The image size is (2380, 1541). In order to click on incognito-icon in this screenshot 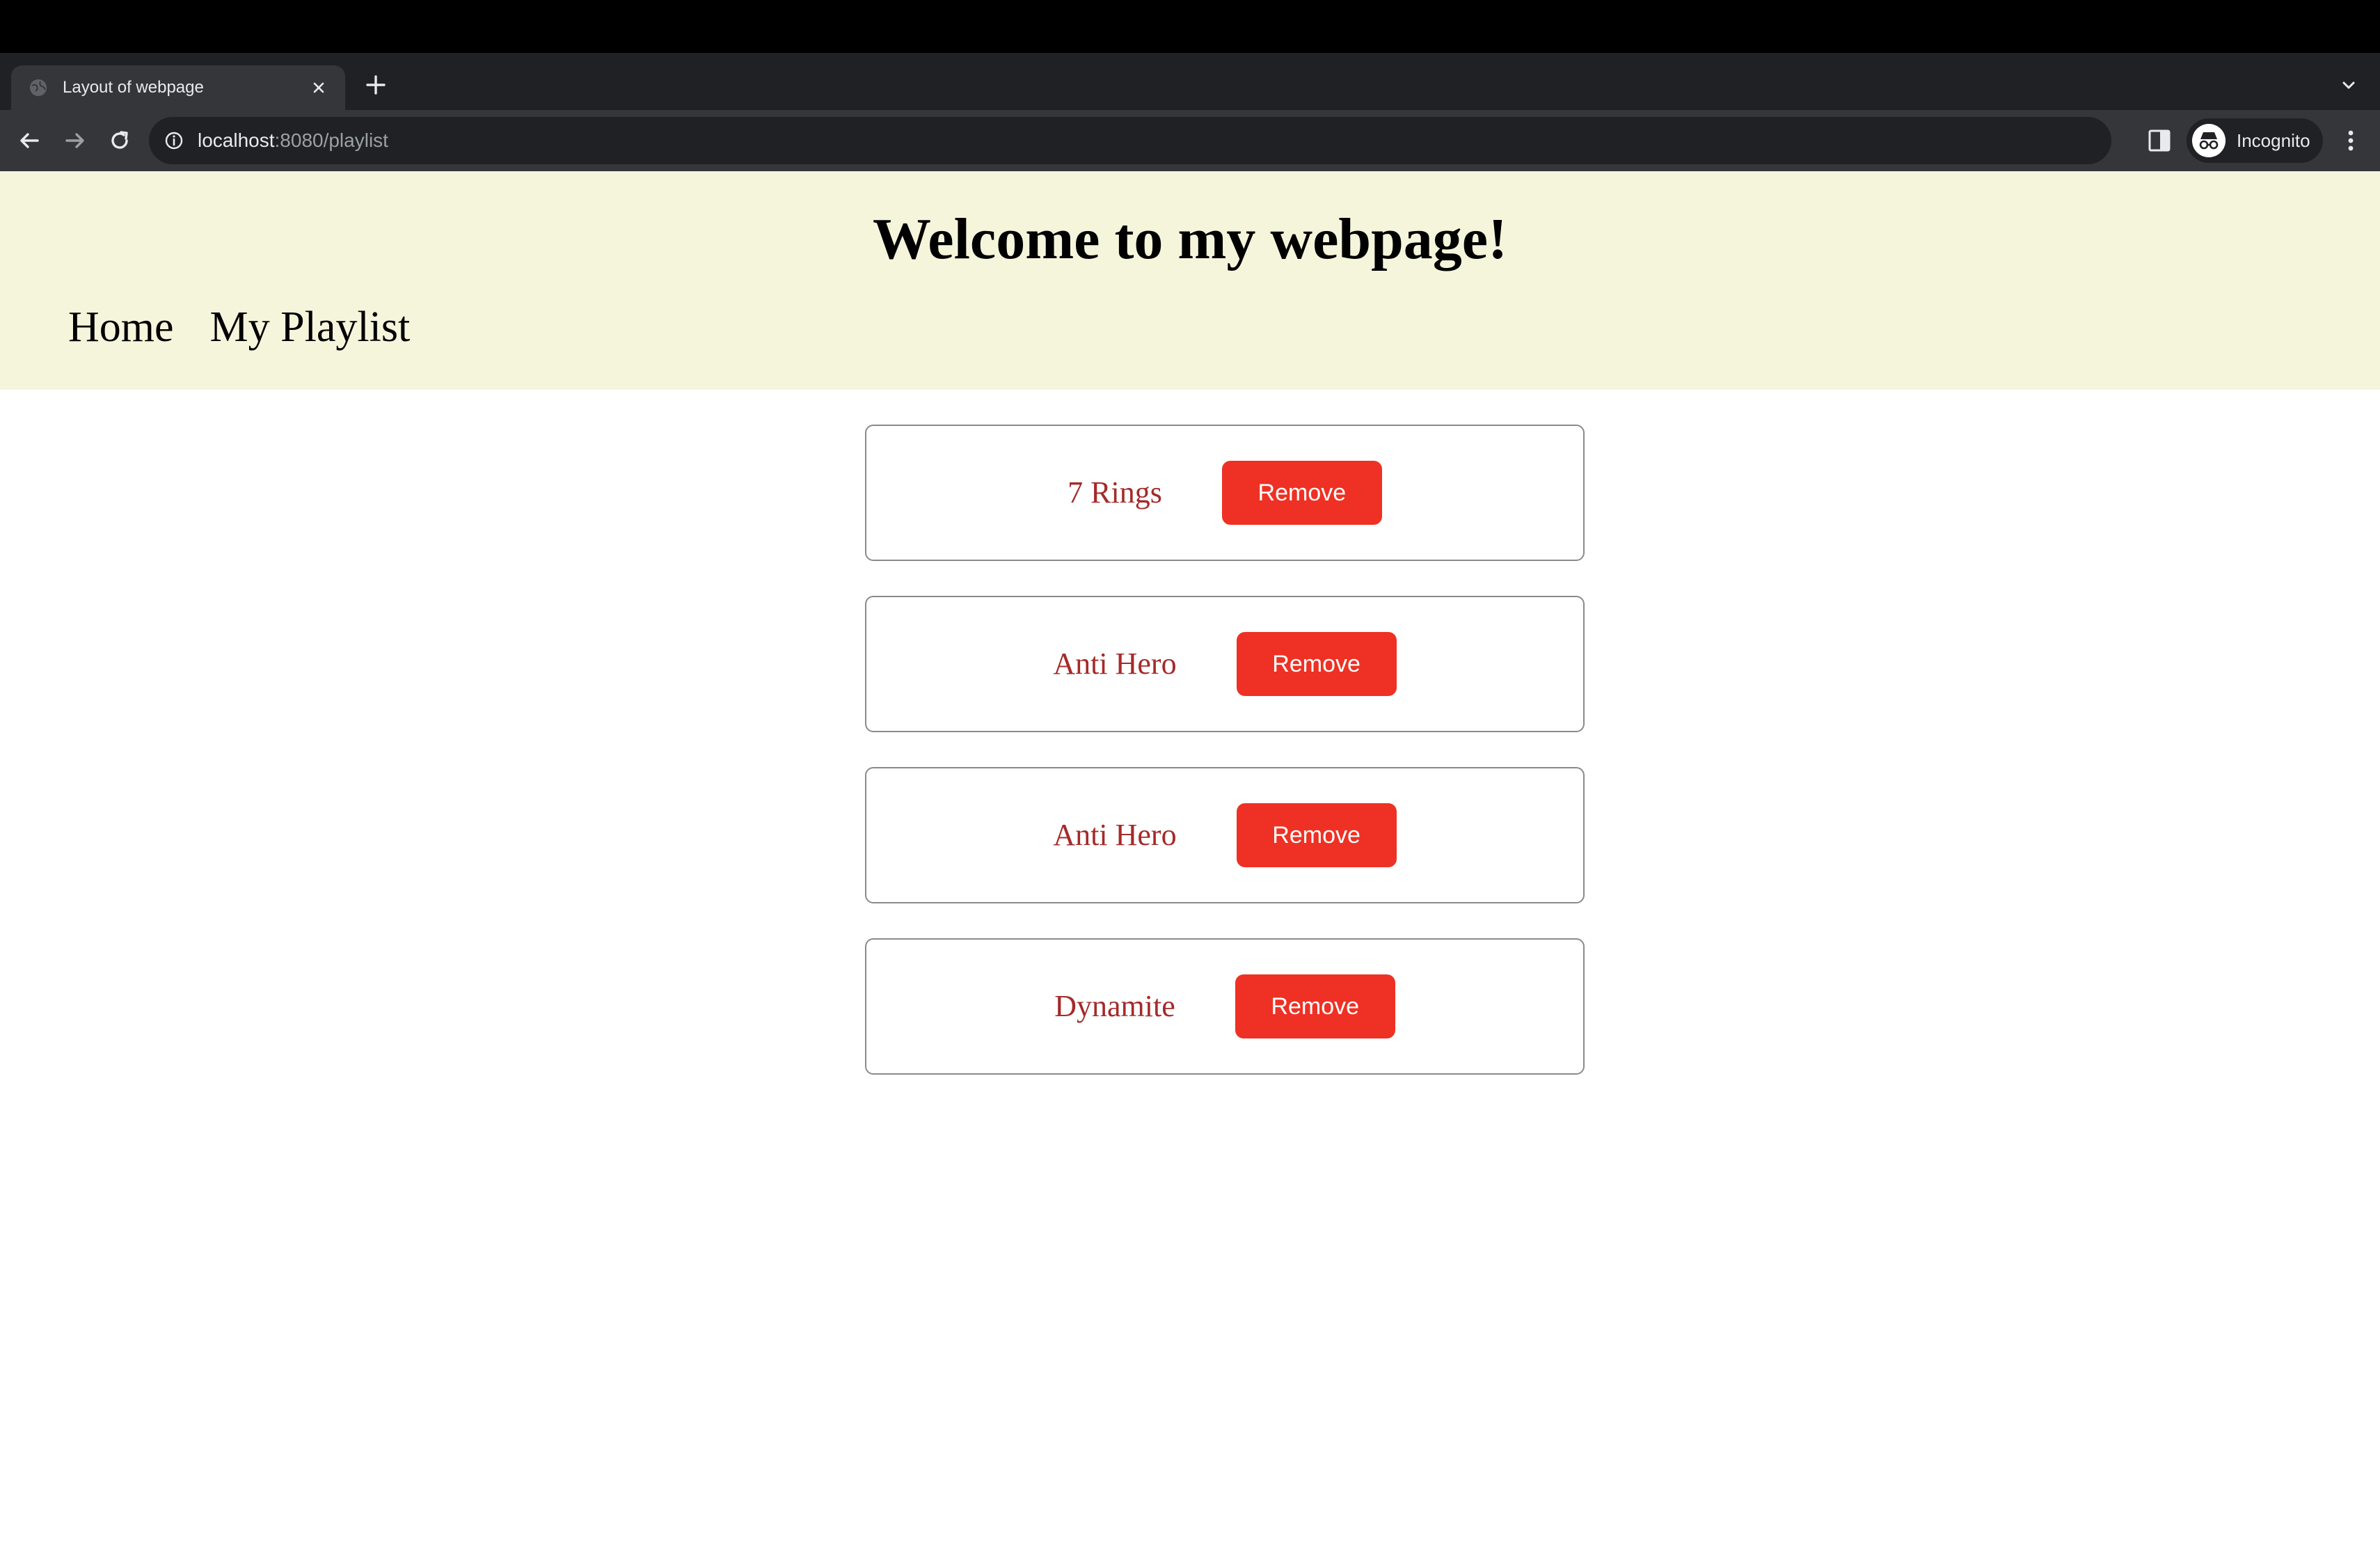, I will do `click(2209, 140)`.